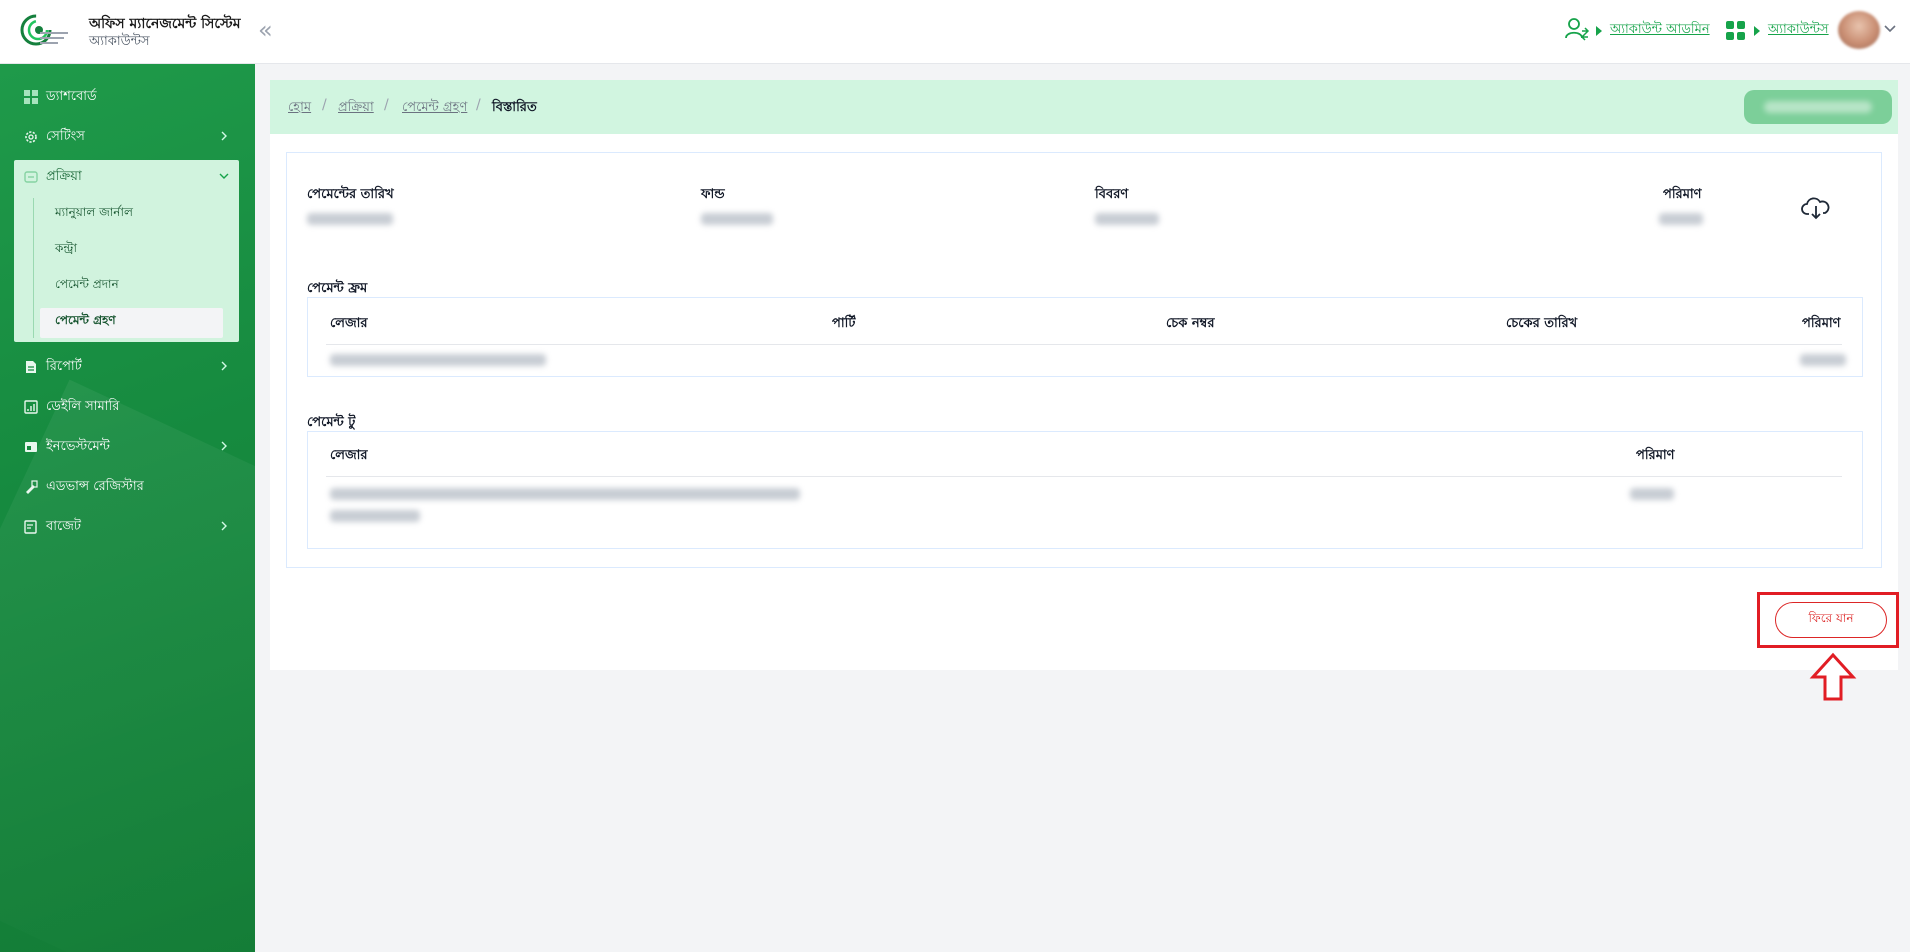 The height and width of the screenshot is (952, 1910). Describe the element at coordinates (1757, 31) in the screenshot. I see `module-caret-icon` at that location.